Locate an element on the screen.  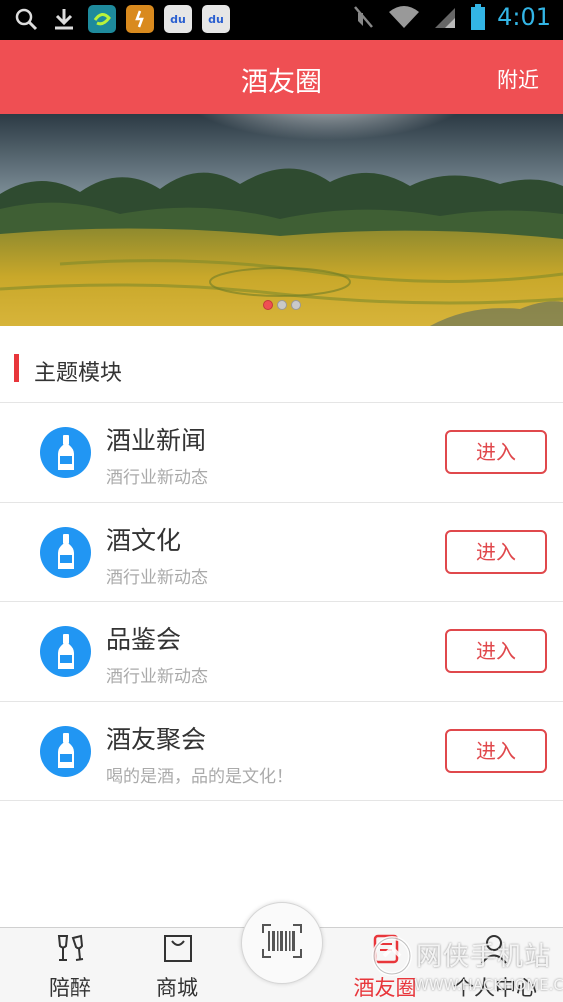
module-item-tasting: 品鉴会 酒行业新动态 进入 is located at coordinates (281, 652).